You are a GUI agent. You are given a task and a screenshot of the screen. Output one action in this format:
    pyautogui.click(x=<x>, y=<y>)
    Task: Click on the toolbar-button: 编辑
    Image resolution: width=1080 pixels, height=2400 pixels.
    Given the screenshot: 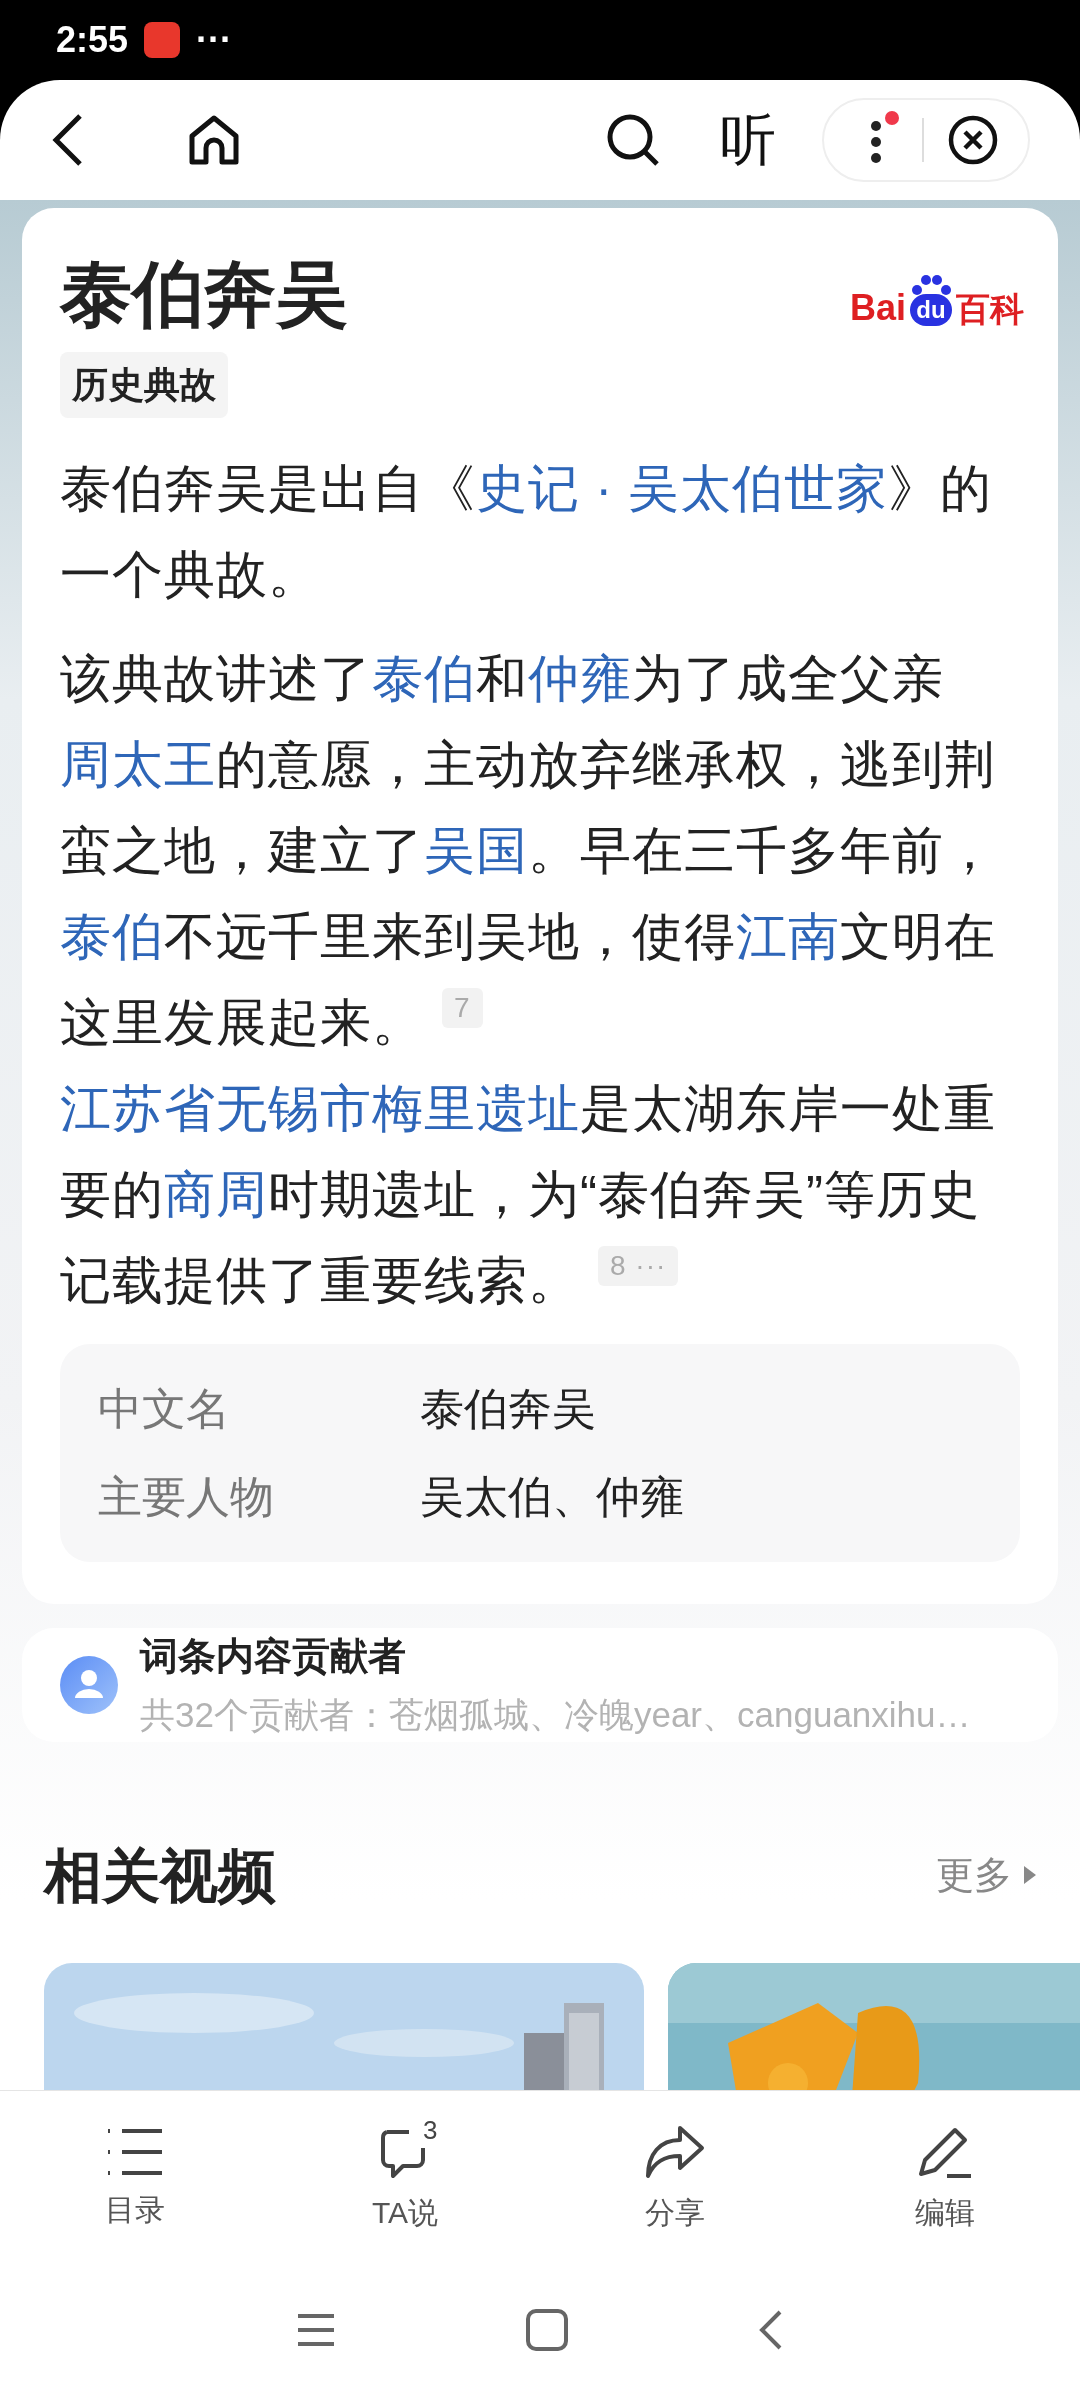 What is the action you would take?
    pyautogui.click(x=945, y=2175)
    